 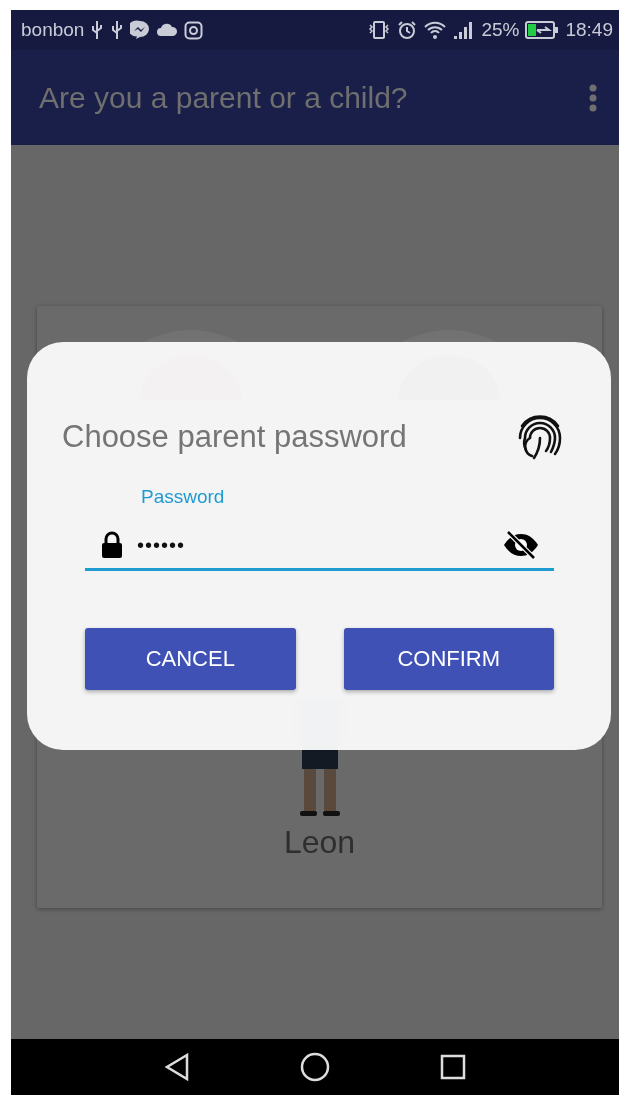 What do you see at coordinates (224, 97) in the screenshot?
I see `app-title: Are you a parent or a child?` at bounding box center [224, 97].